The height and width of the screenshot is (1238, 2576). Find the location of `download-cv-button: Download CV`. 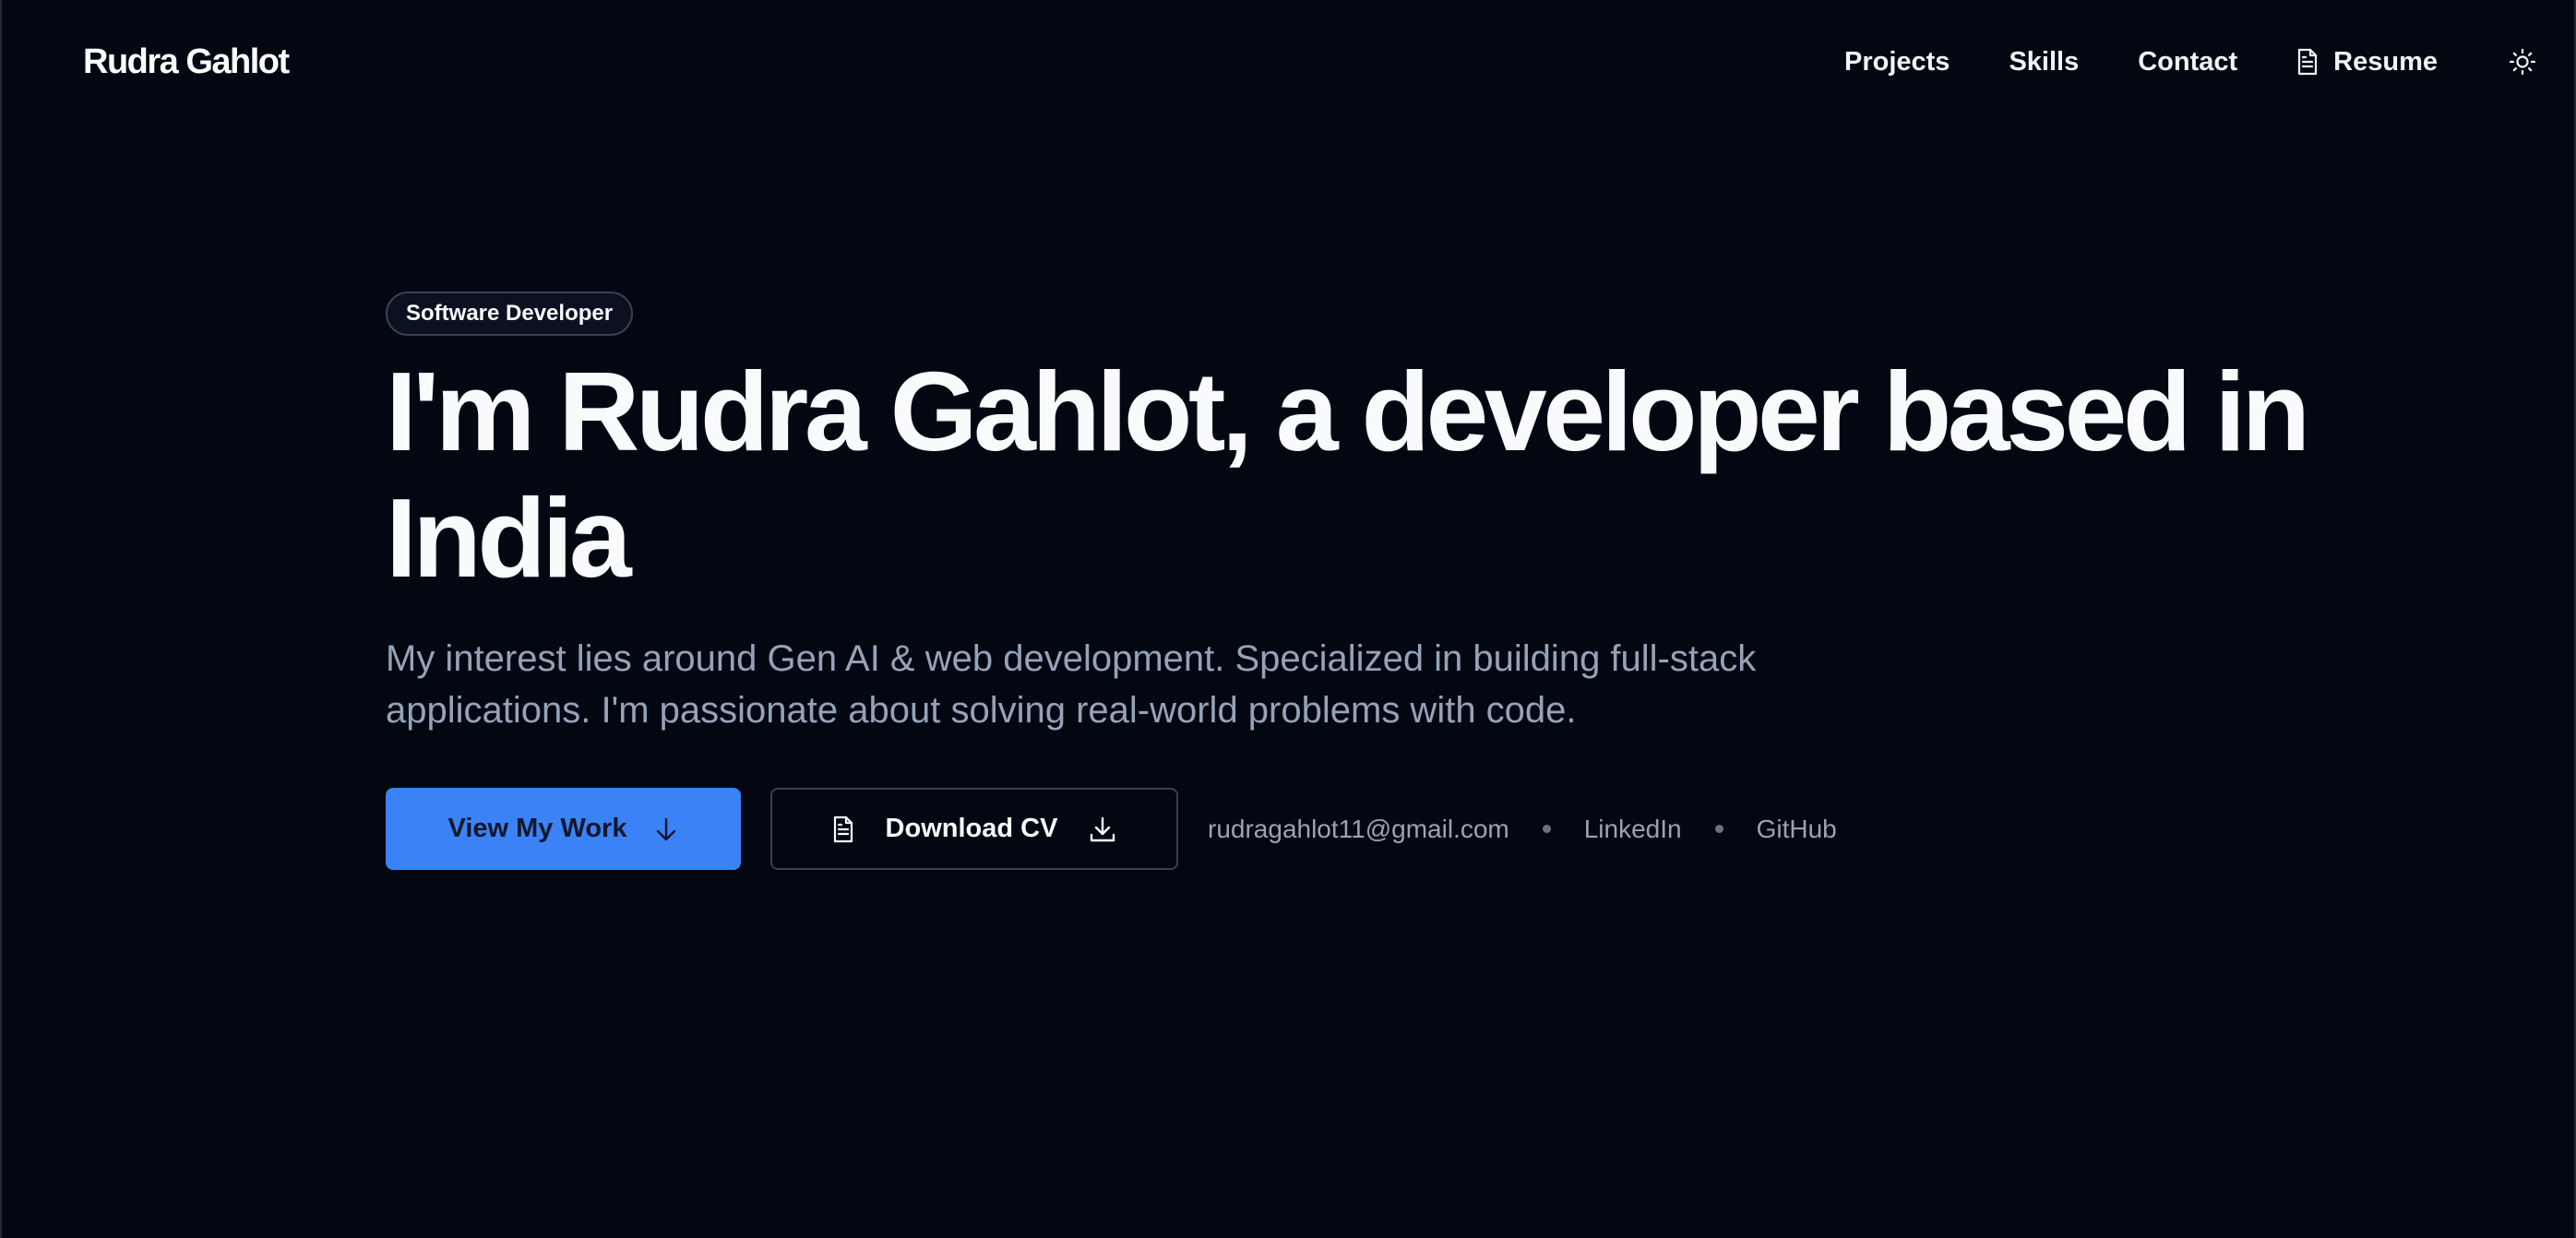

download-cv-button: Download CV is located at coordinates (974, 829).